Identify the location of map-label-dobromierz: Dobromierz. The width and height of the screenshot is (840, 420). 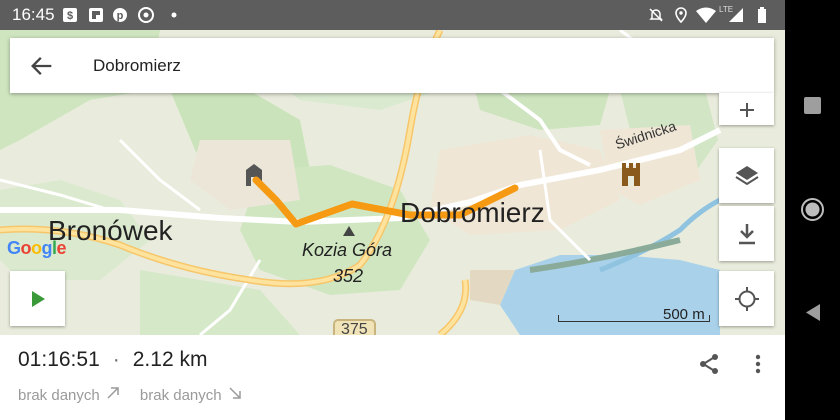
(472, 212).